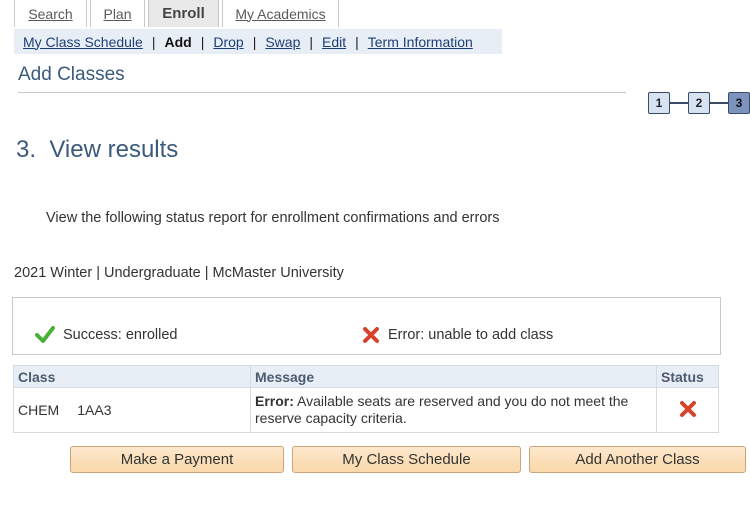  Describe the element at coordinates (687, 376) in the screenshot. I see `column-header-status: Status` at that location.